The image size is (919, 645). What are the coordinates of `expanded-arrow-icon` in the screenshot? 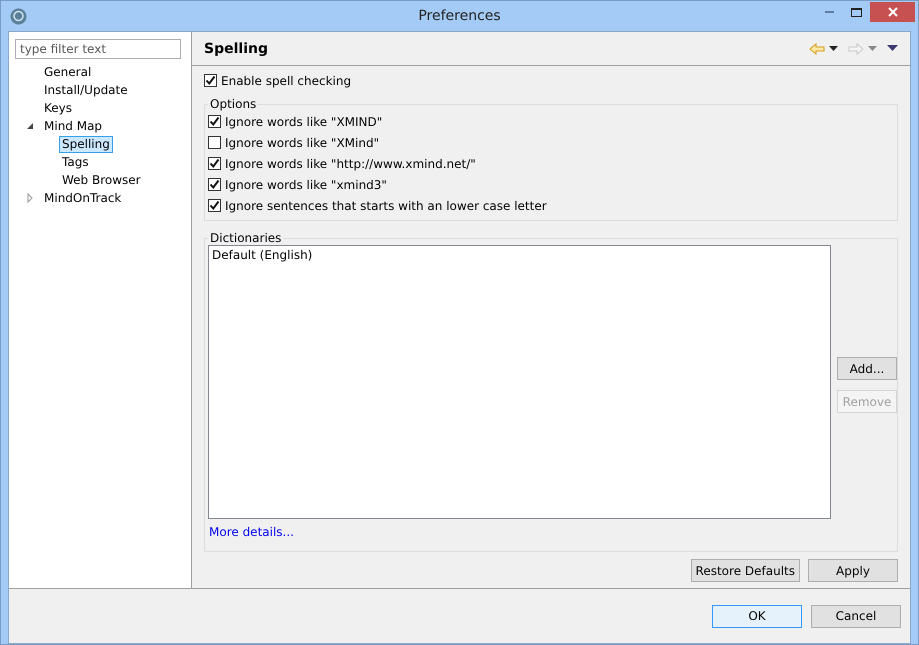 It's located at (30, 126).